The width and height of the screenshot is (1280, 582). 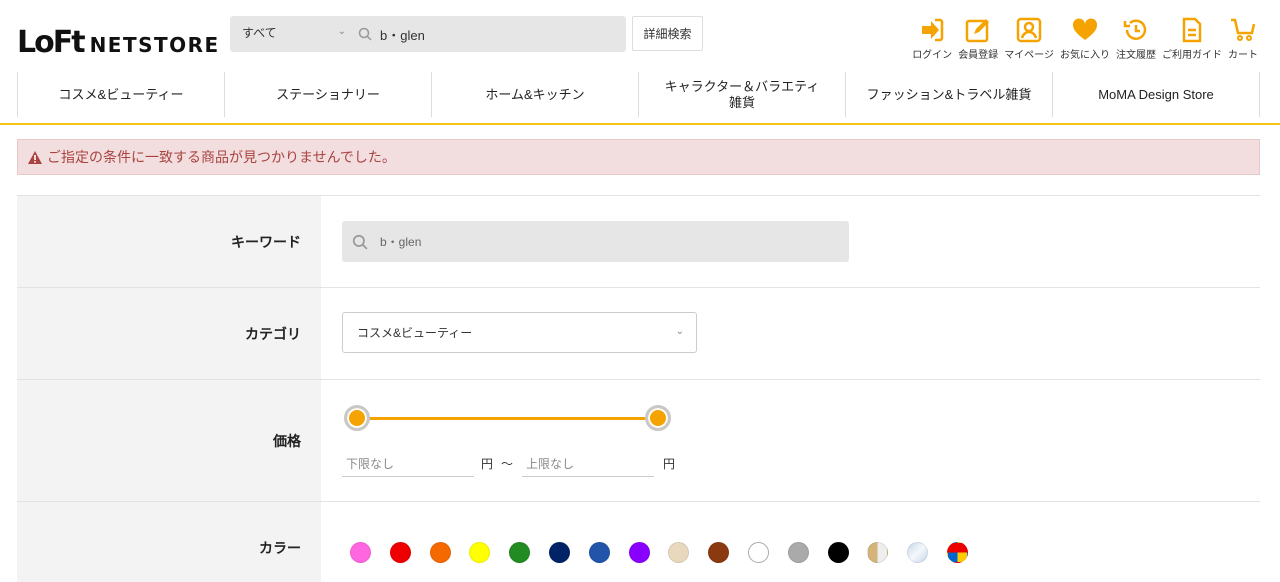 I want to click on color-label: カラー, so click(x=169, y=542).